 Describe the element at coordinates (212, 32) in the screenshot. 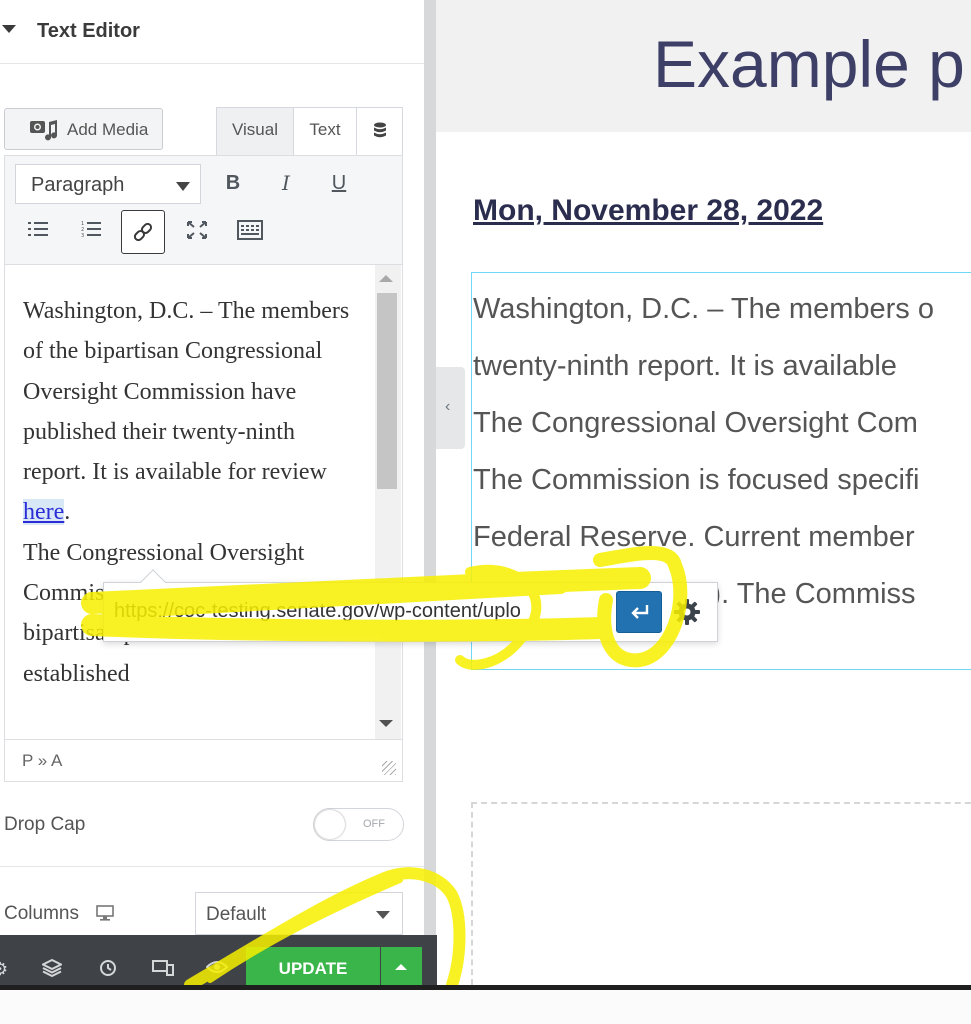

I see `section-header: Text Editor` at that location.